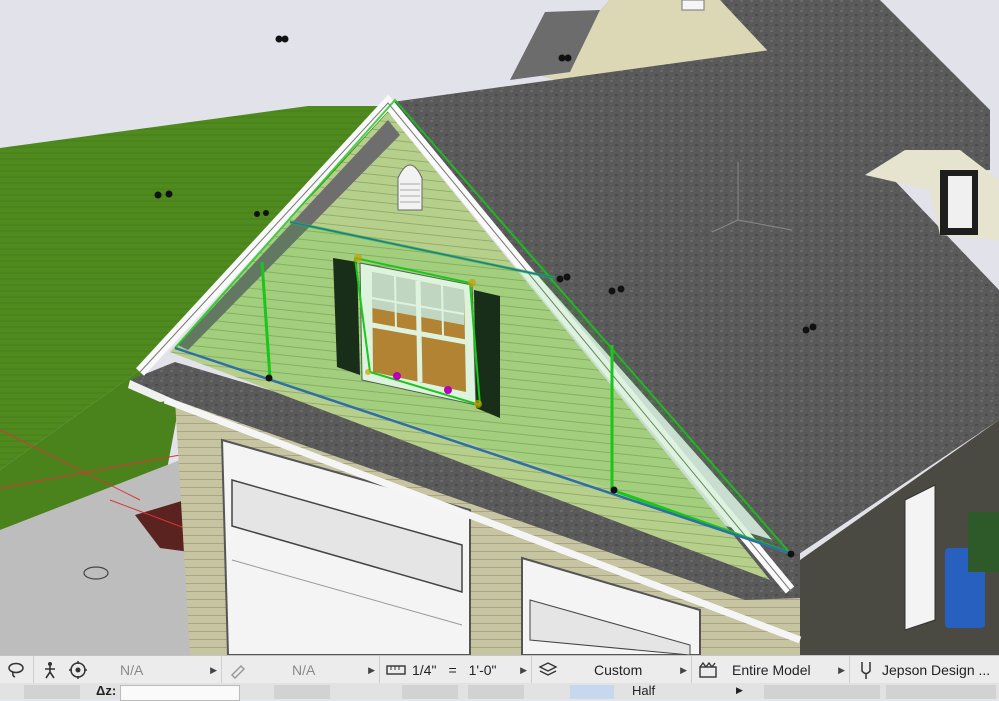  I want to click on scale-arrow-icon: ▶, so click(523, 669).